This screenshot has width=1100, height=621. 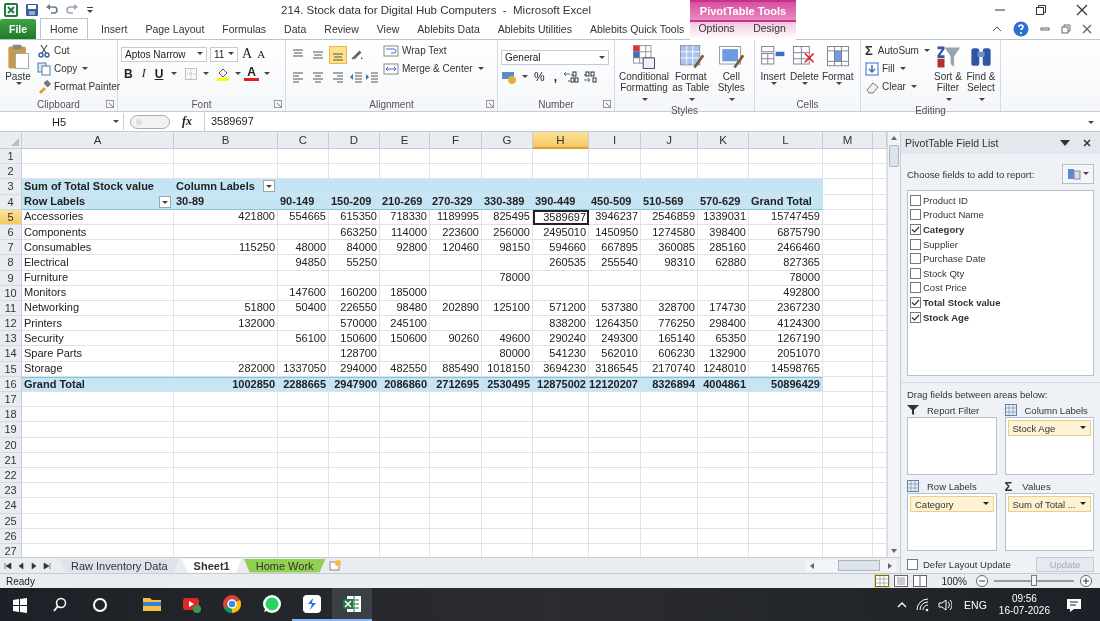 I want to click on field-label: Product Name, so click(x=953, y=215).